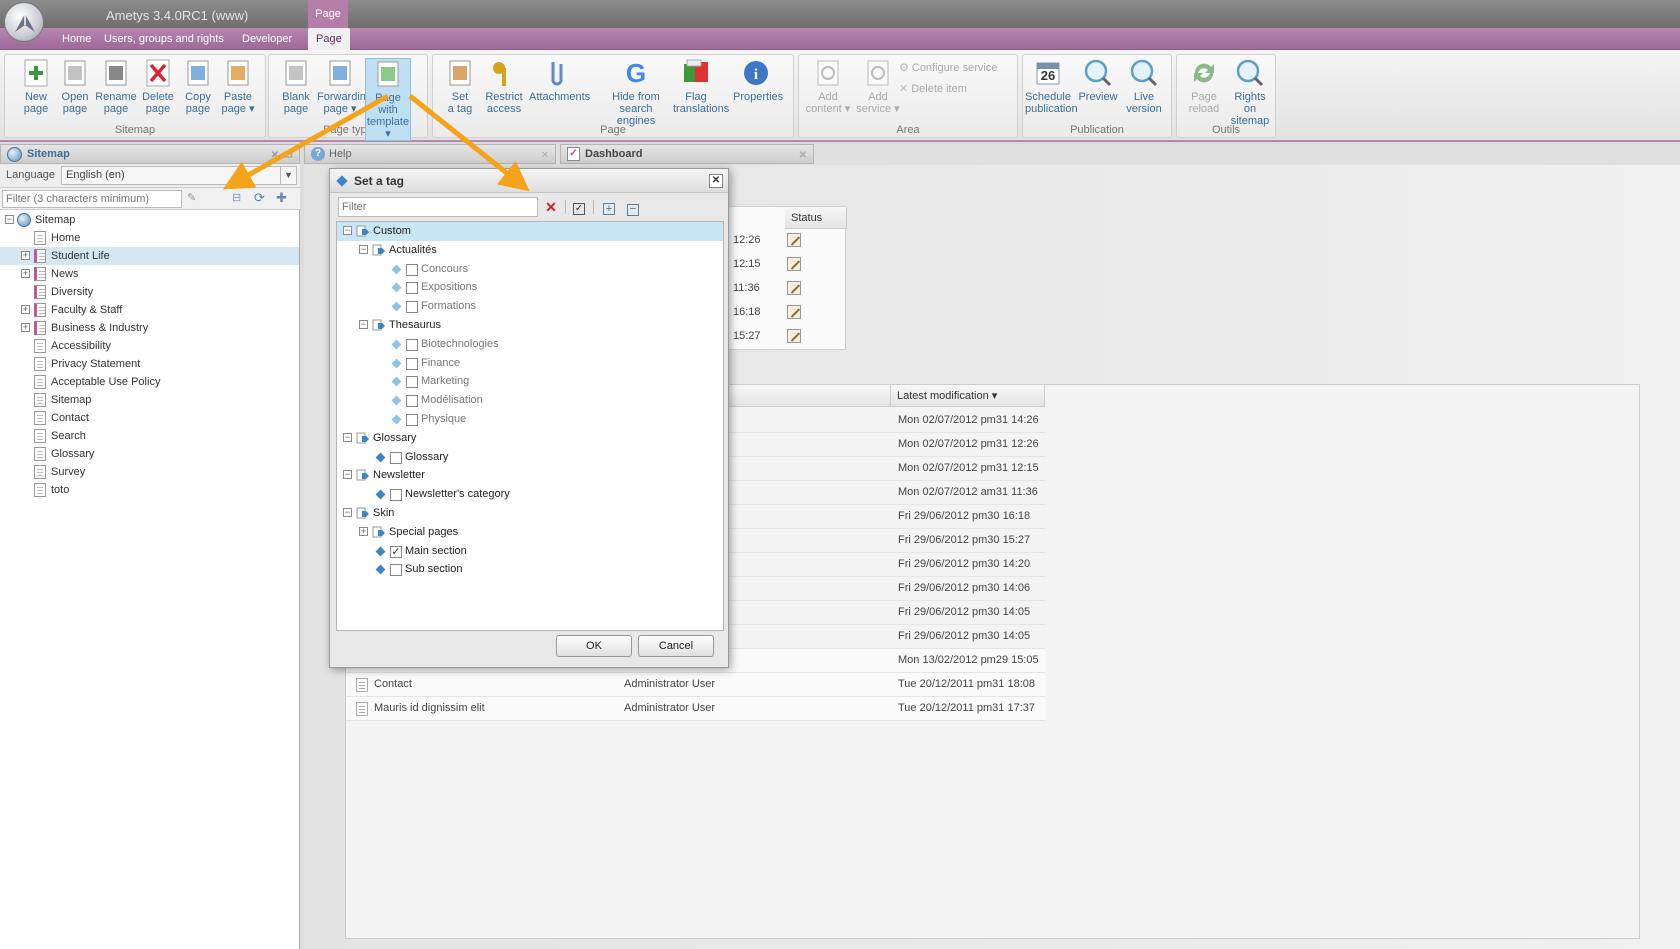 Image resolution: width=1680 pixels, height=949 pixels. Describe the element at coordinates (676, 646) in the screenshot. I see `cancel-button: Cancel` at that location.